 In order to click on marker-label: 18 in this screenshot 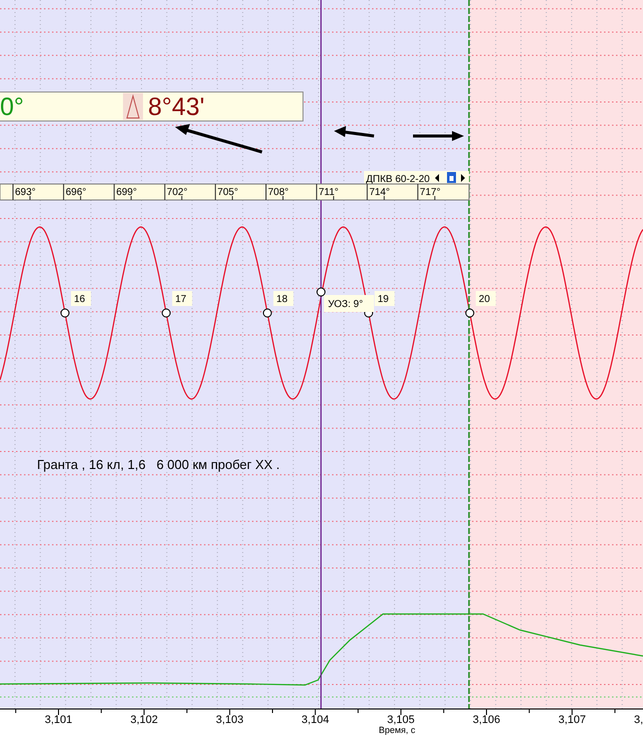, I will do `click(282, 299)`.